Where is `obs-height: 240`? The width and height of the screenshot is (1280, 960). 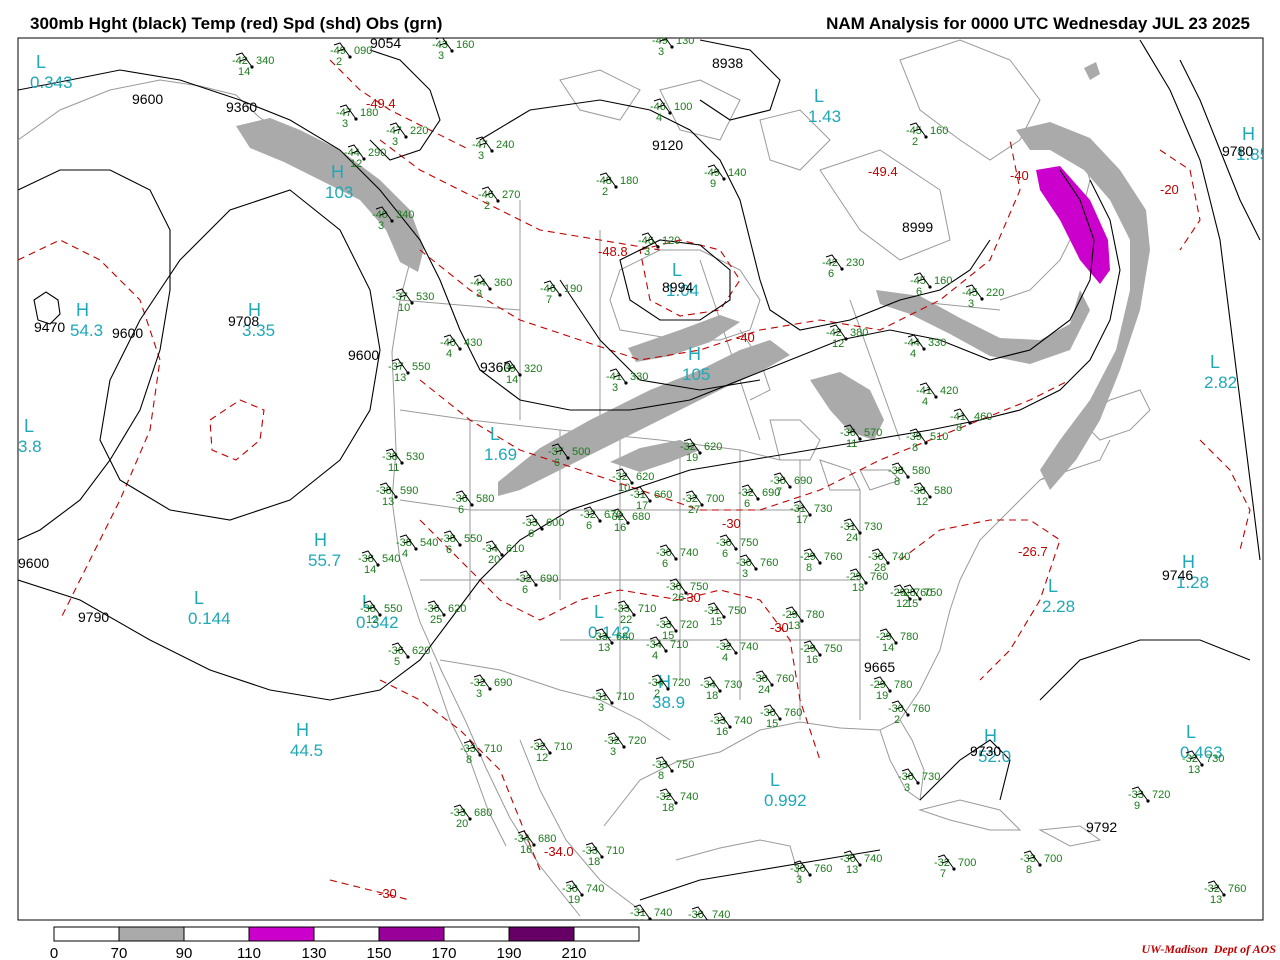 obs-height: 240 is located at coordinates (505, 145).